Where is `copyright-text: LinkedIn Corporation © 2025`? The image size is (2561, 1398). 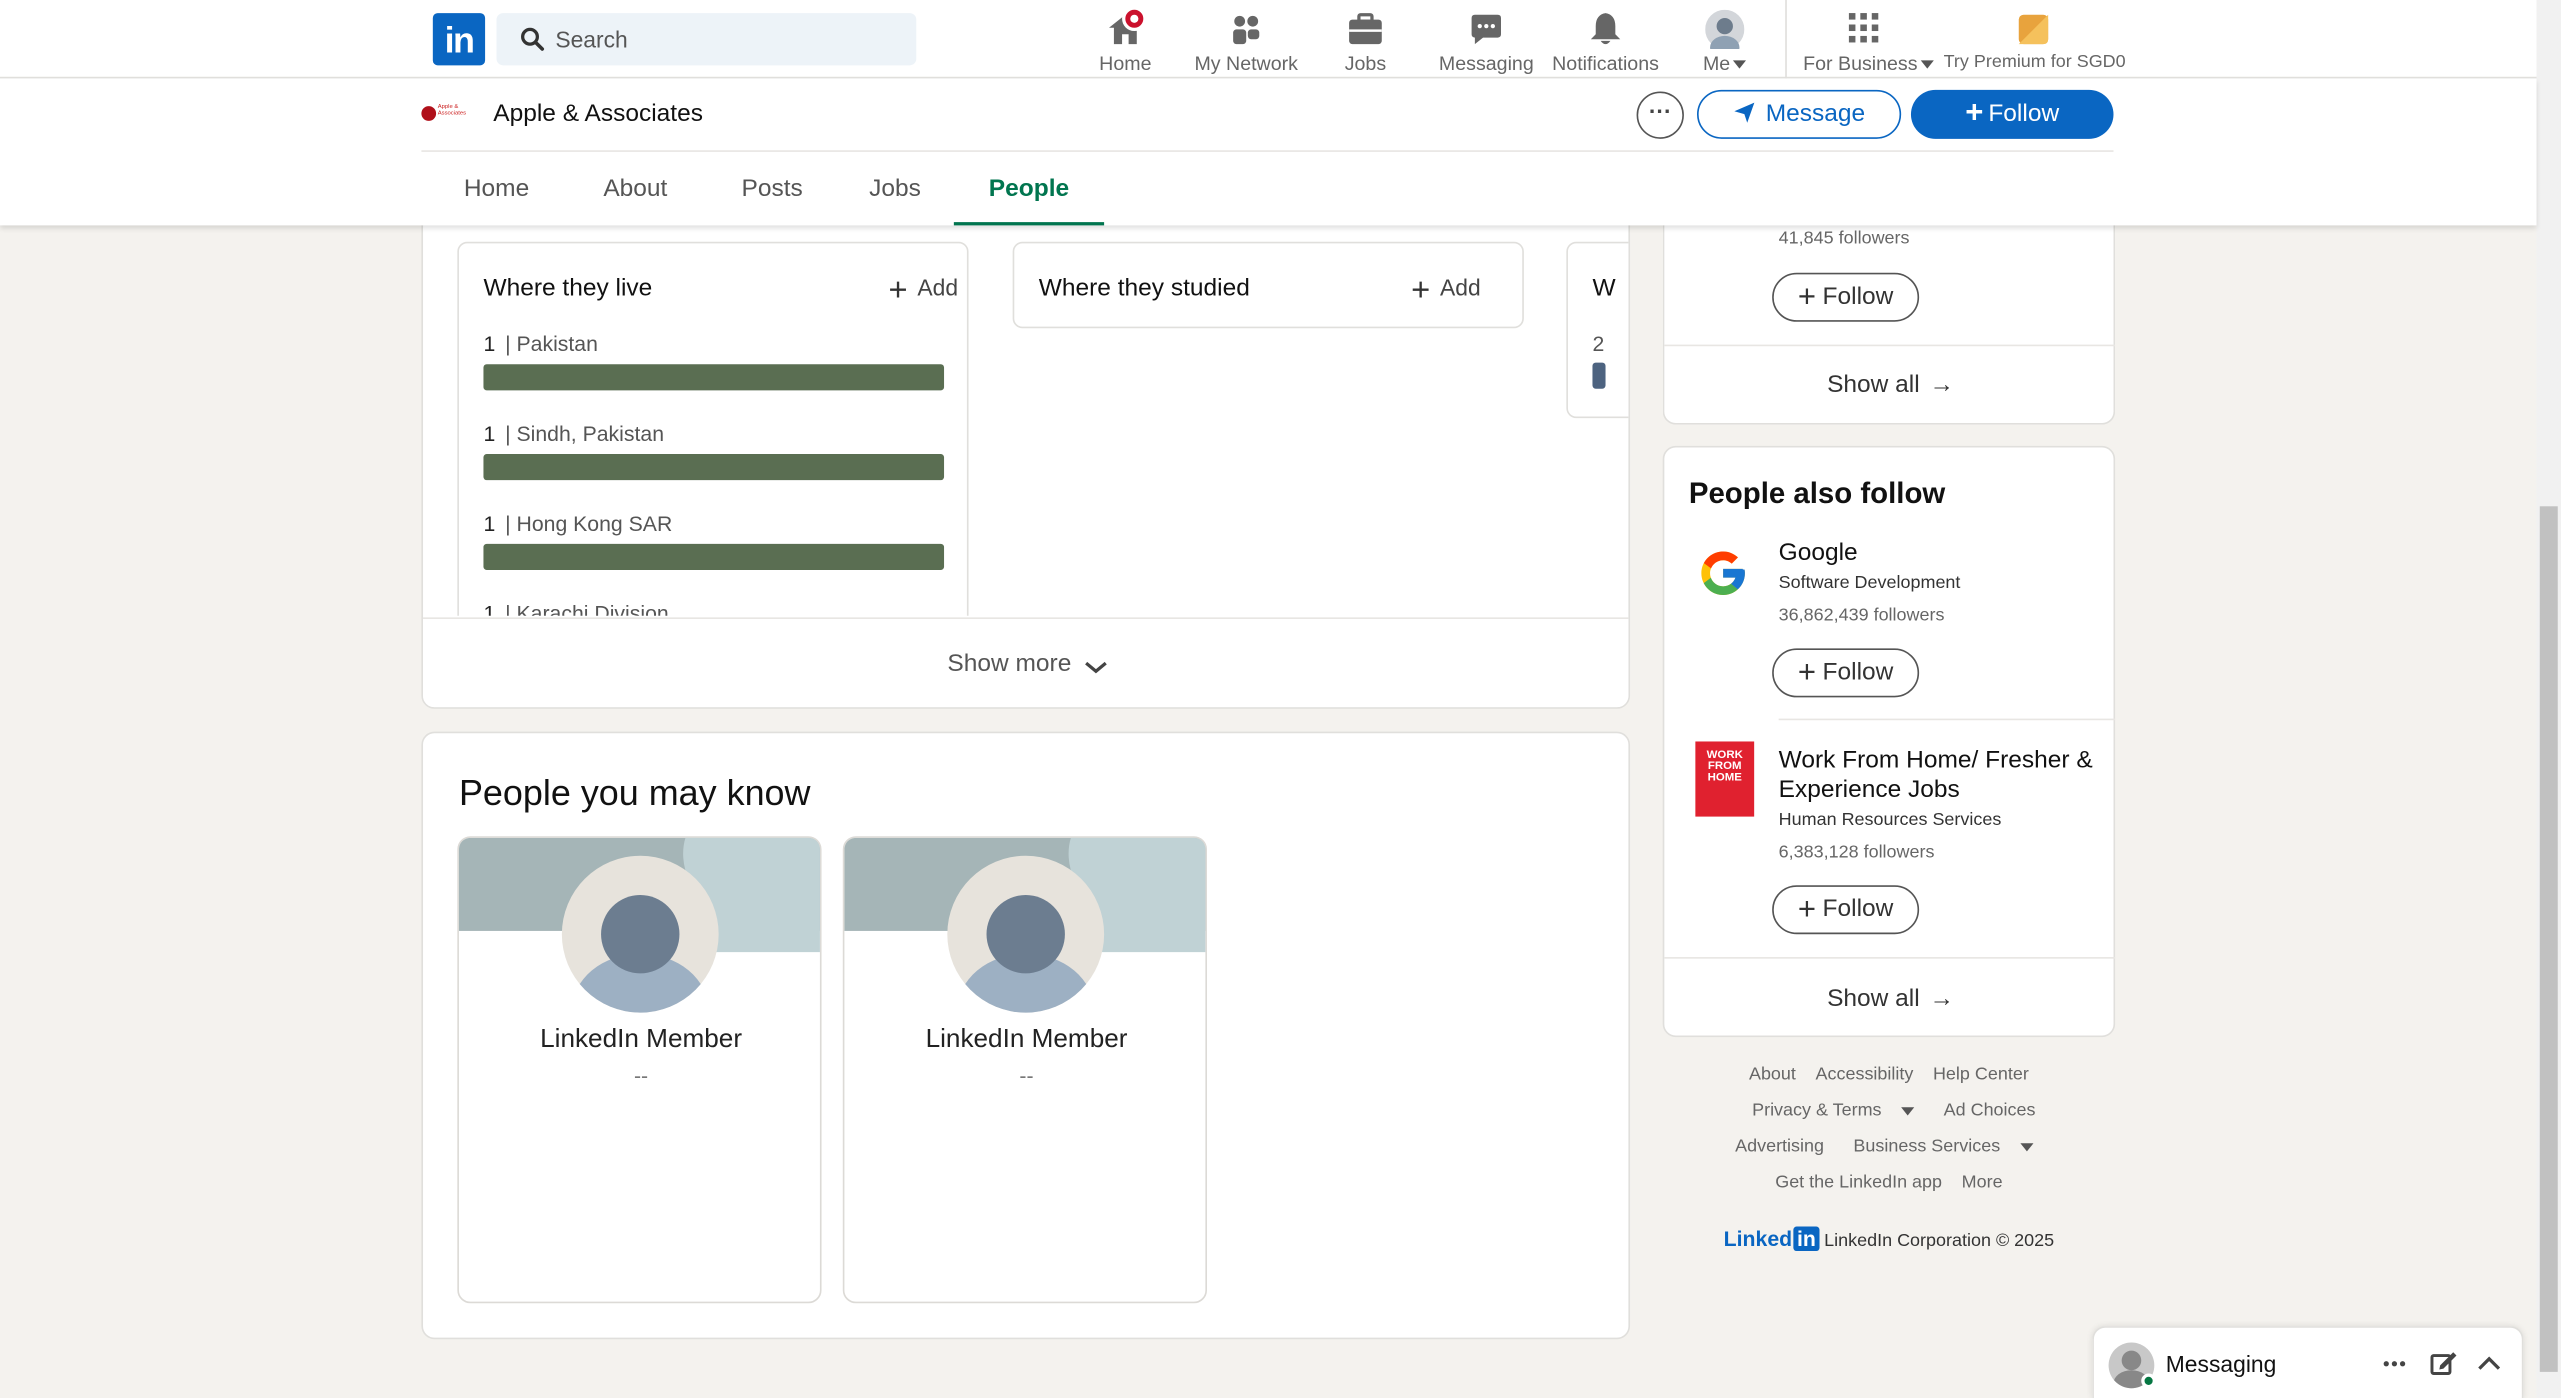
copyright-text: LinkedIn Corporation © 2025 is located at coordinates (1939, 1241).